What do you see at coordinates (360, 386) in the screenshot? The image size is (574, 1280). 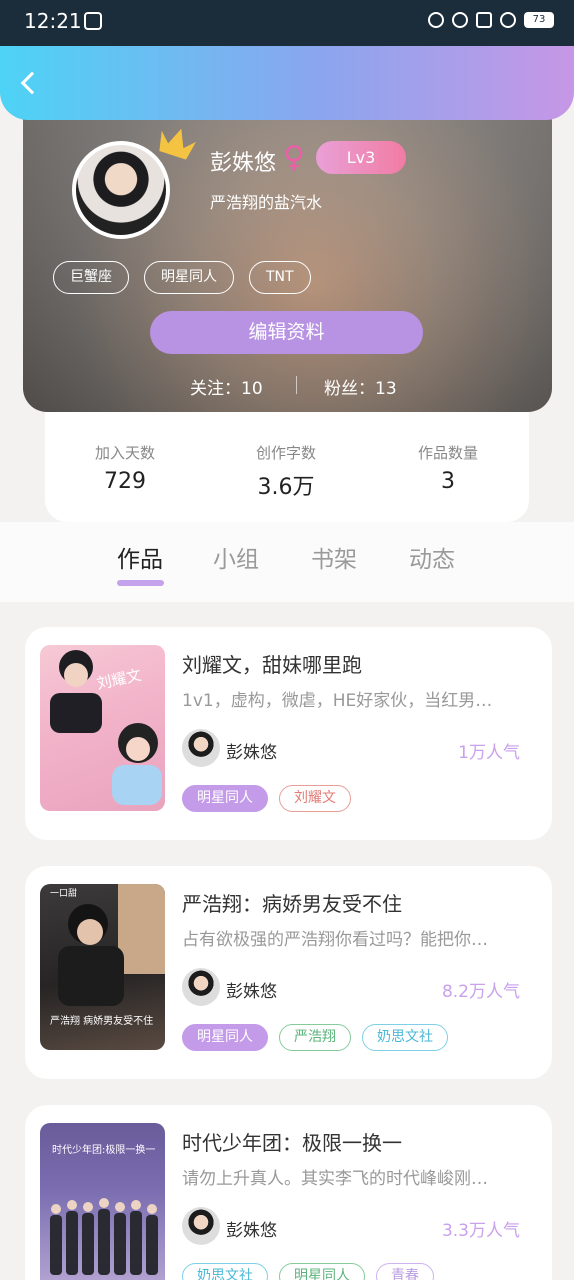 I see `fans-count: 粉丝：13` at bounding box center [360, 386].